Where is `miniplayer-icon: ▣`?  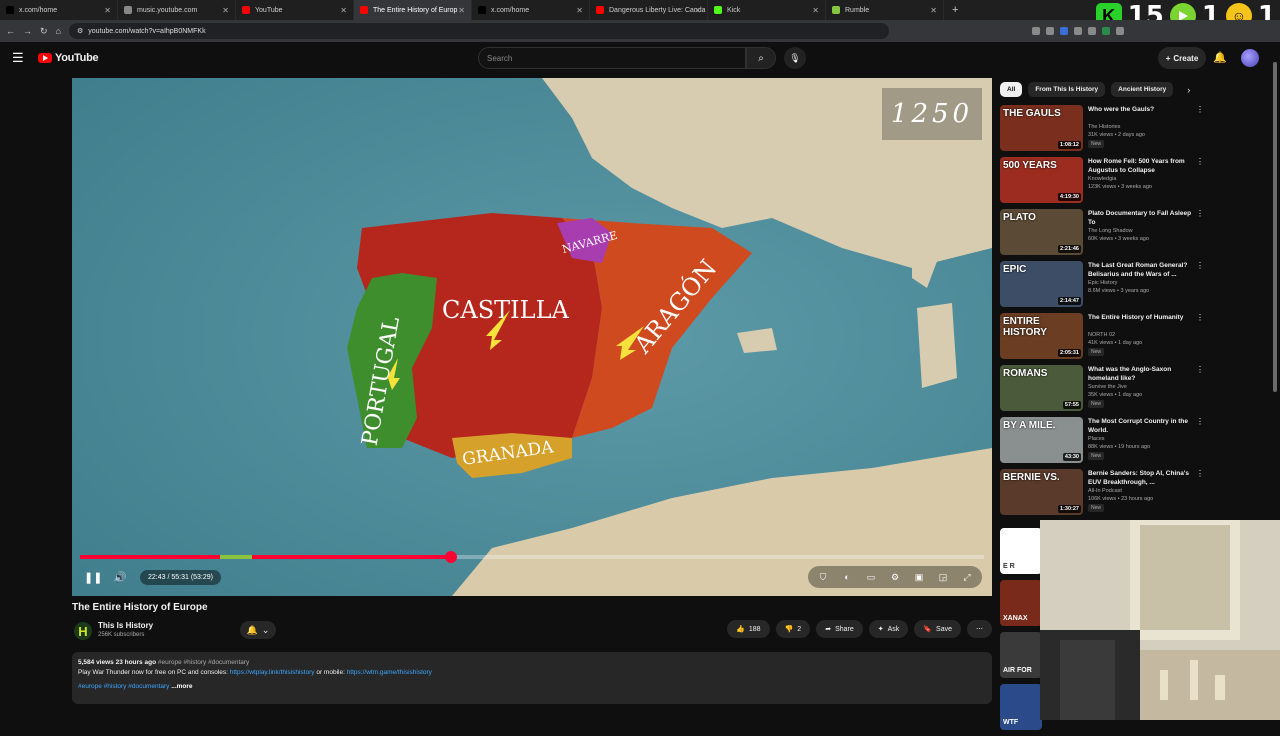 miniplayer-icon: ▣ is located at coordinates (919, 577).